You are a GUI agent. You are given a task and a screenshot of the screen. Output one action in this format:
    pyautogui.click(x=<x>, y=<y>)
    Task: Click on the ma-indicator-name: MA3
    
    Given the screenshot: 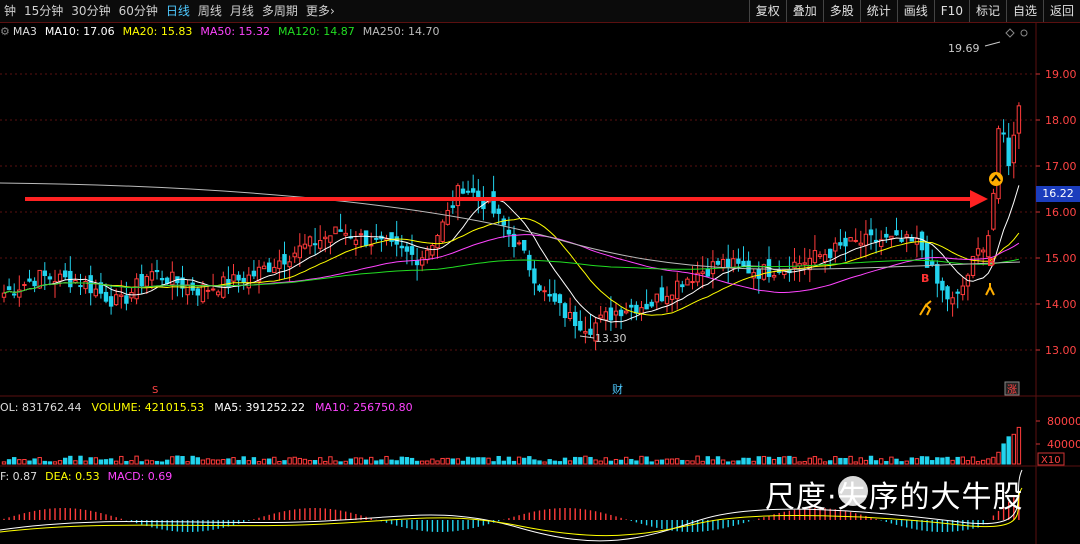 What is the action you would take?
    pyautogui.click(x=25, y=31)
    